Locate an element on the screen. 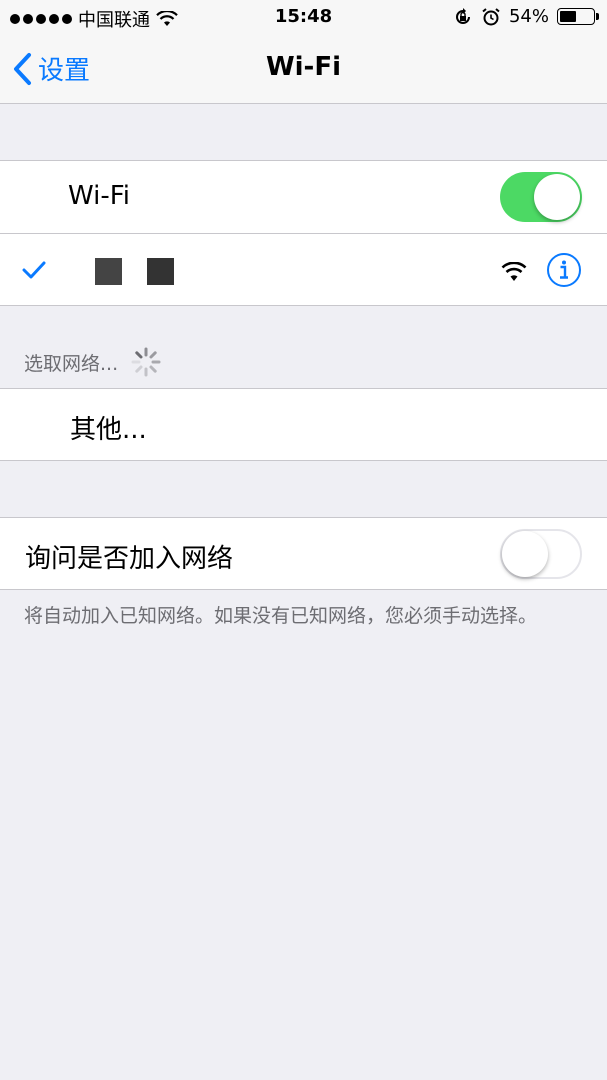 The height and width of the screenshot is (1080, 607). wifi-signal-icon is located at coordinates (514, 271).